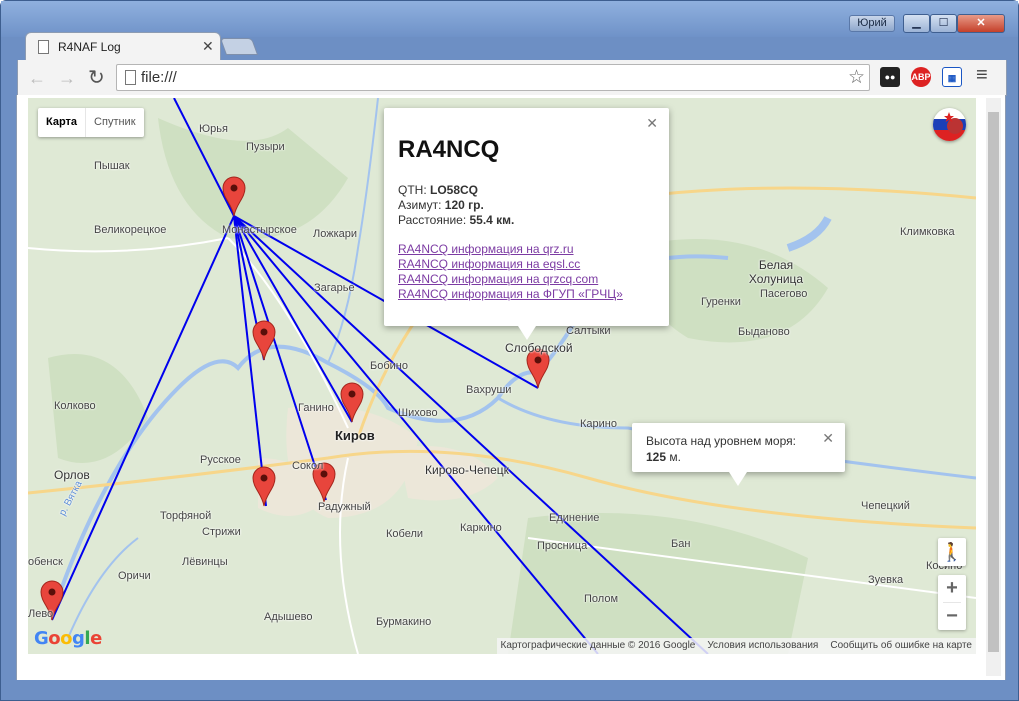 Image resolution: width=1019 pixels, height=701 pixels. Describe the element at coordinates (916, 23) in the screenshot. I see `minimize-button: ▁` at that location.